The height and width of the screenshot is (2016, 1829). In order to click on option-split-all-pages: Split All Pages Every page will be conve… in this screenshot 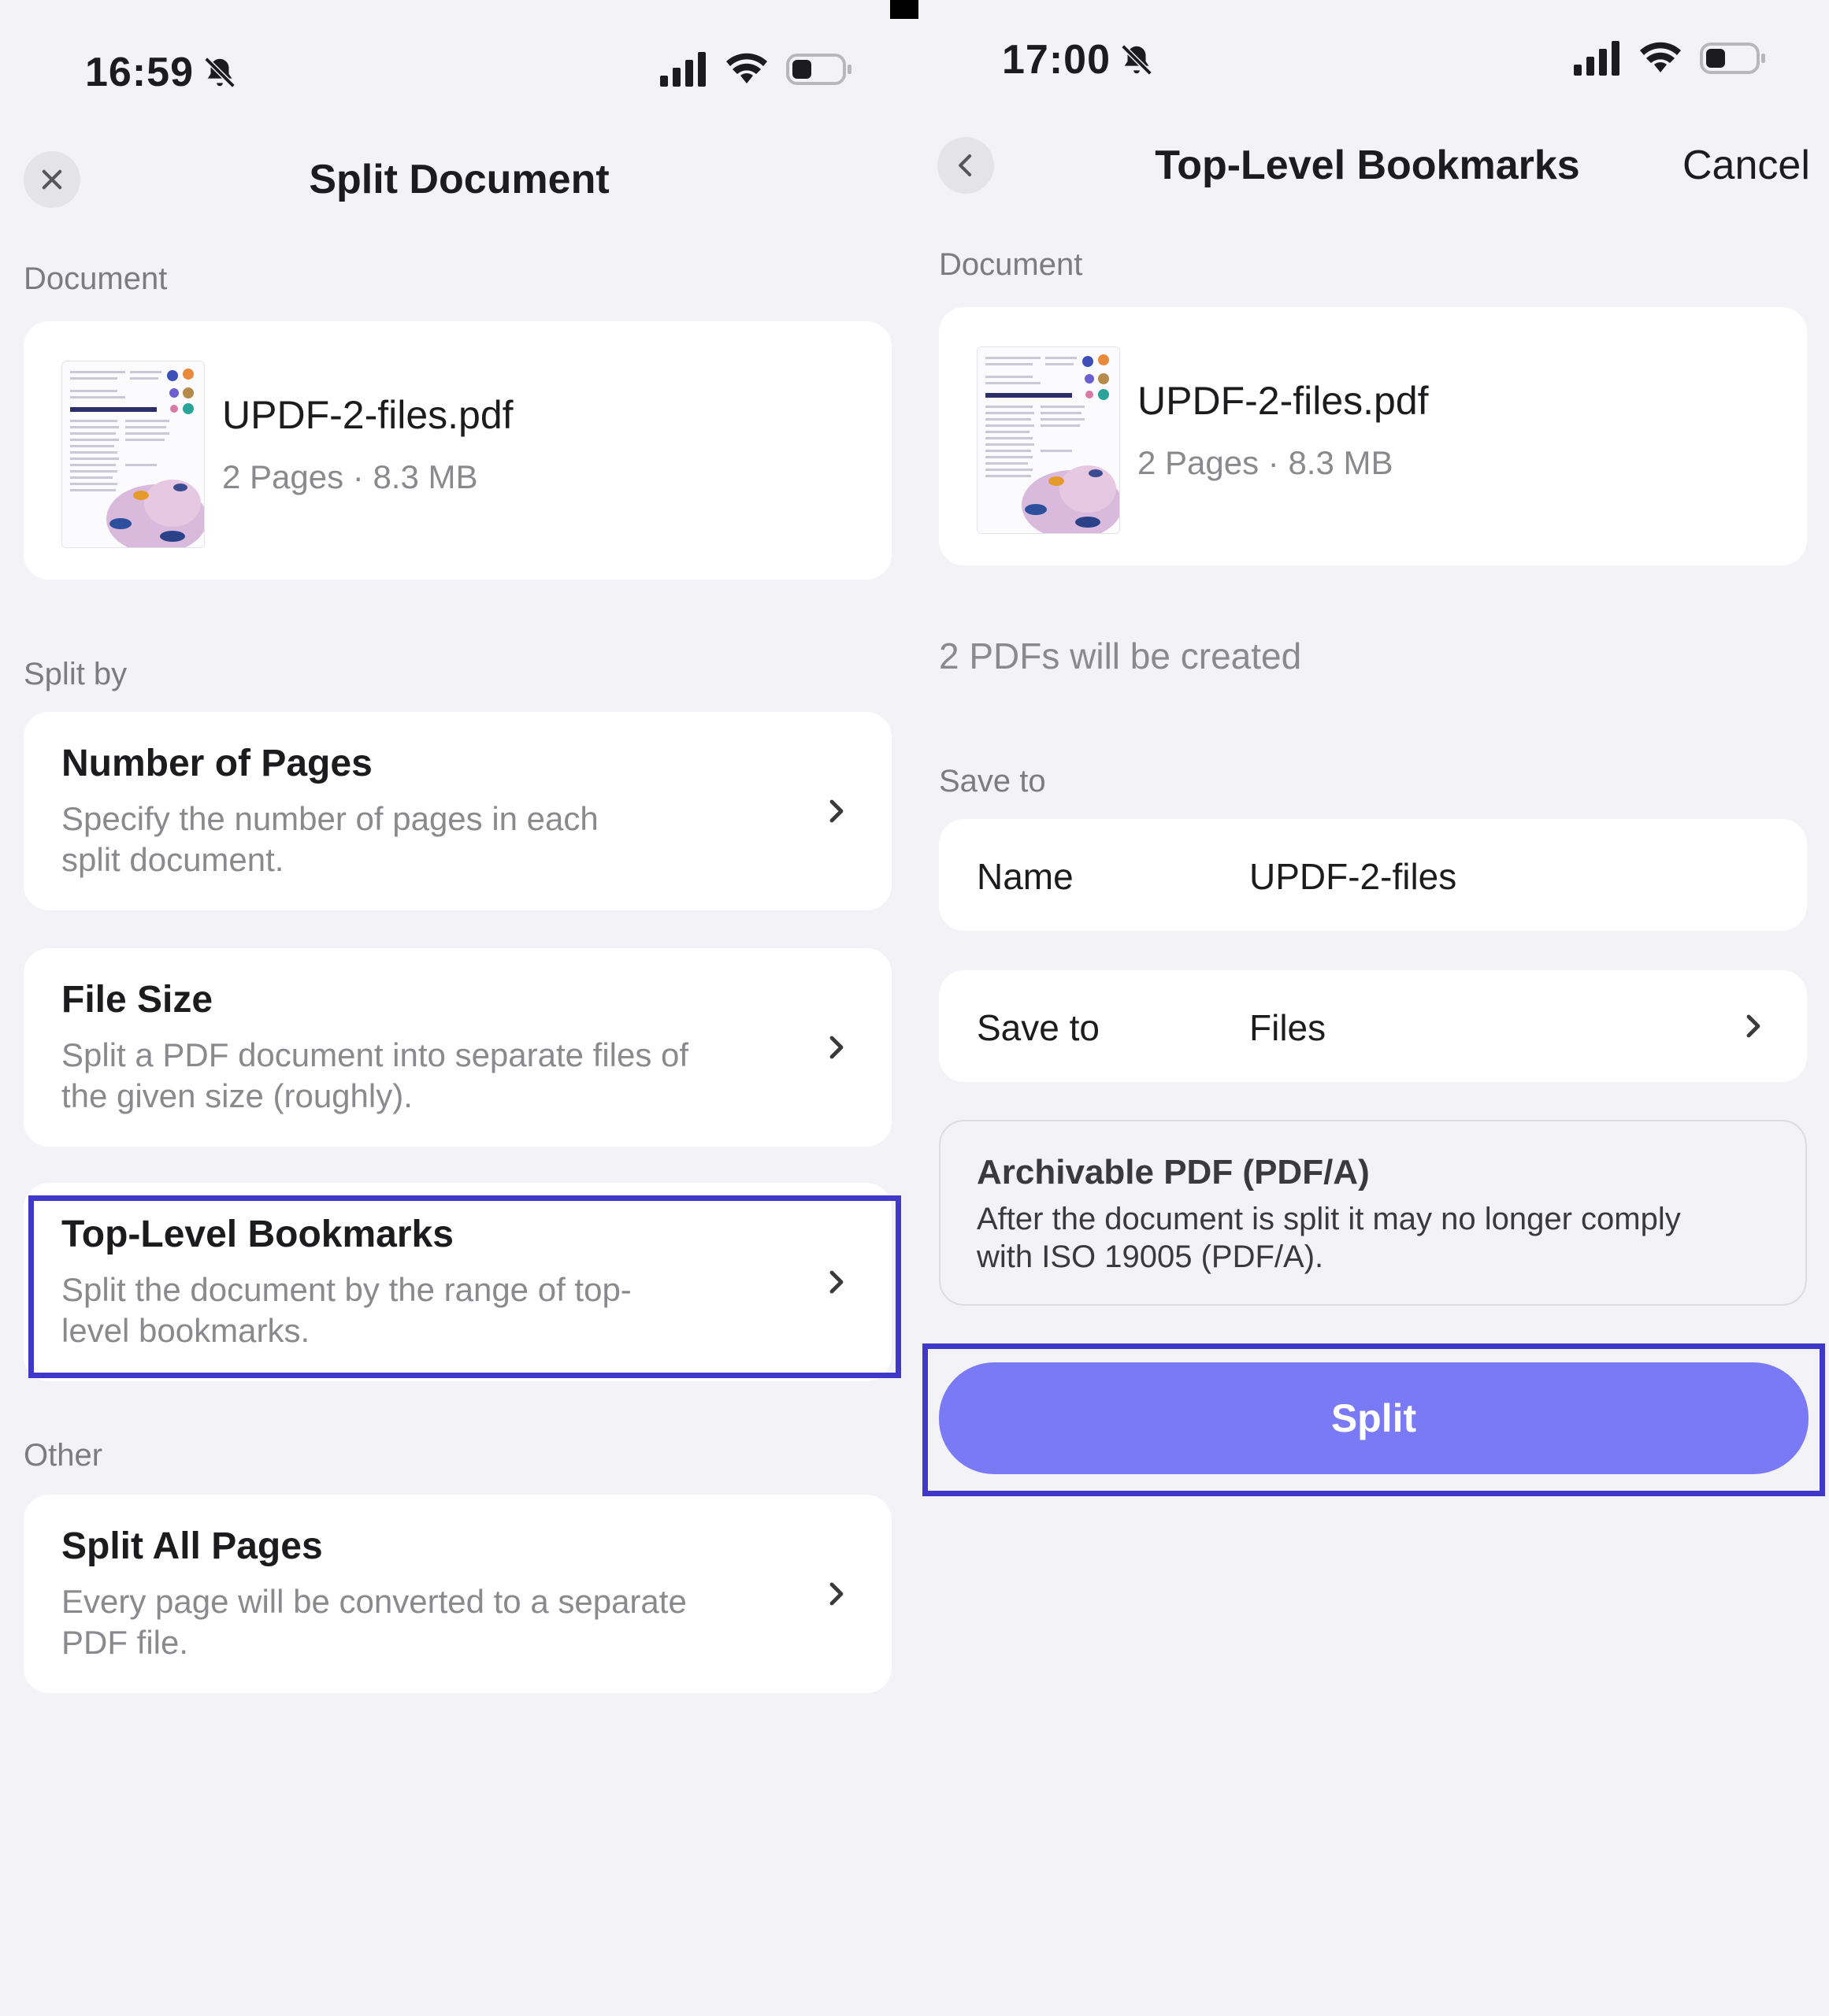, I will do `click(458, 1594)`.